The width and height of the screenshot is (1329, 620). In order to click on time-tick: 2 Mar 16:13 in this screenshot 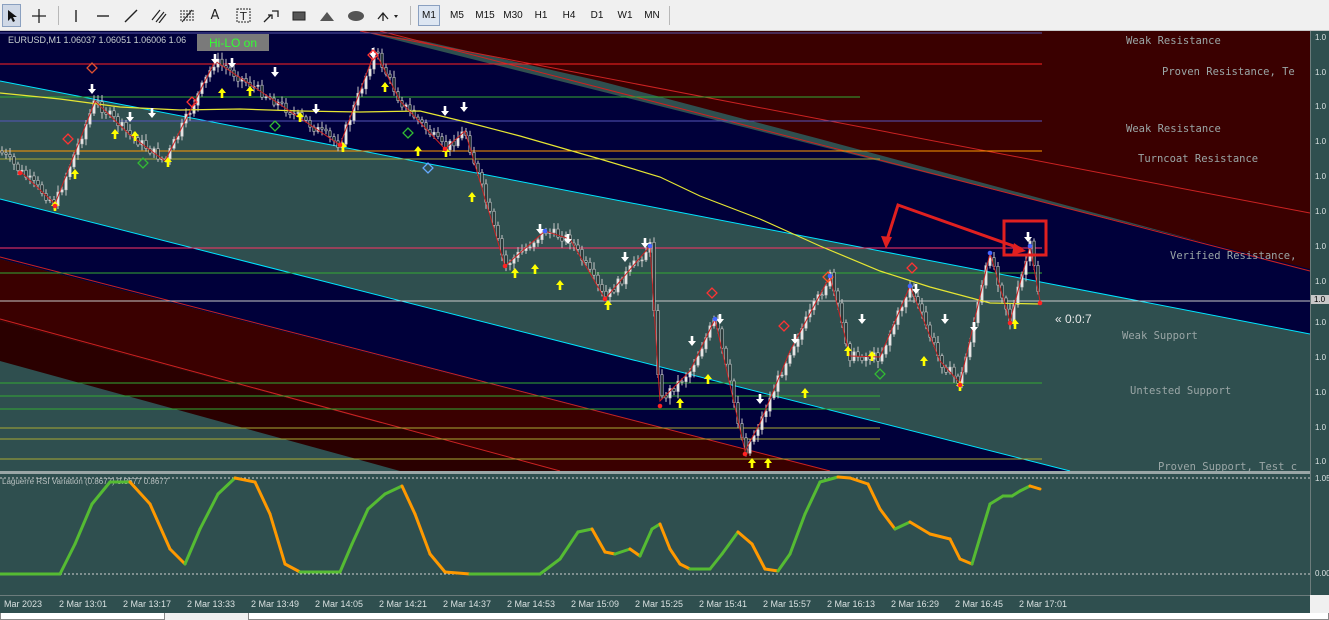, I will do `click(851, 604)`.